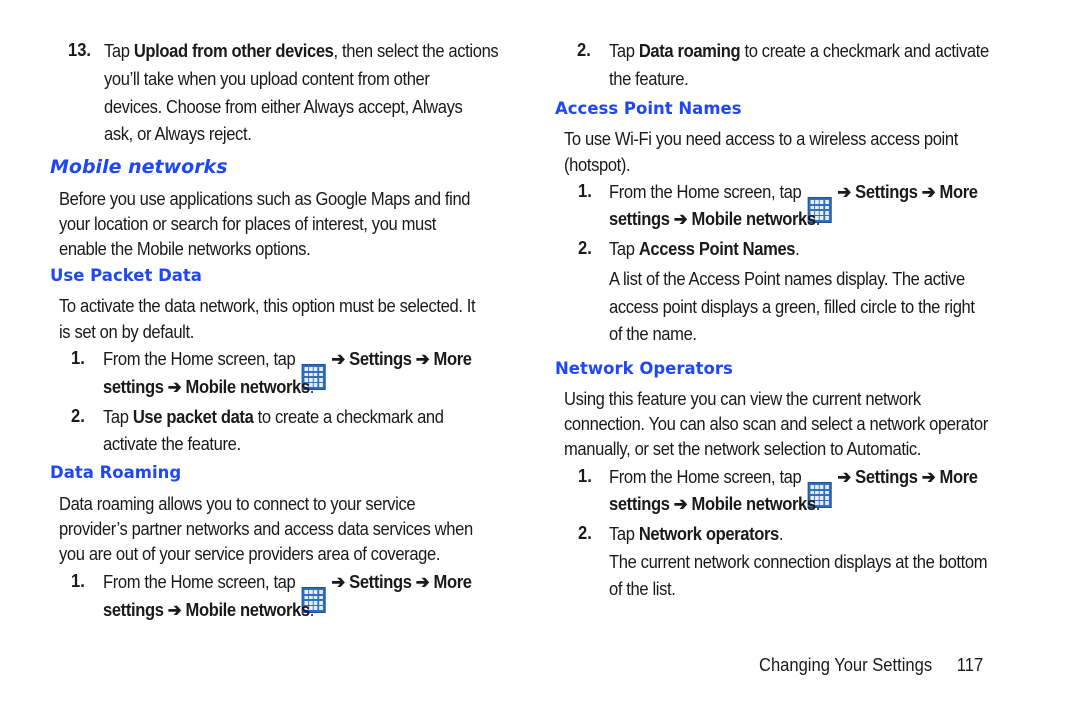 The image size is (1080, 720). Describe the element at coordinates (80, 50) in the screenshot. I see `step-number: 13.` at that location.